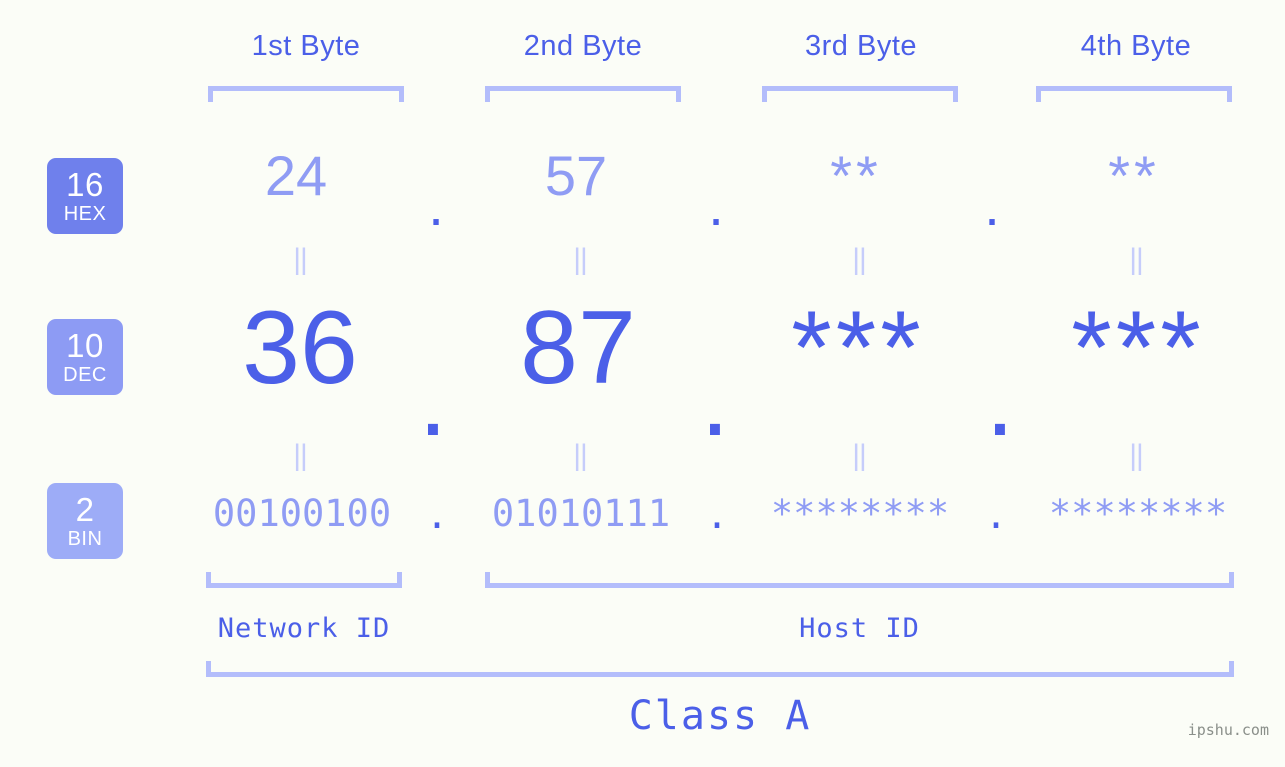 This screenshot has height=767, width=1285. Describe the element at coordinates (1134, 175) in the screenshot. I see `hex-octet-4: **` at that location.